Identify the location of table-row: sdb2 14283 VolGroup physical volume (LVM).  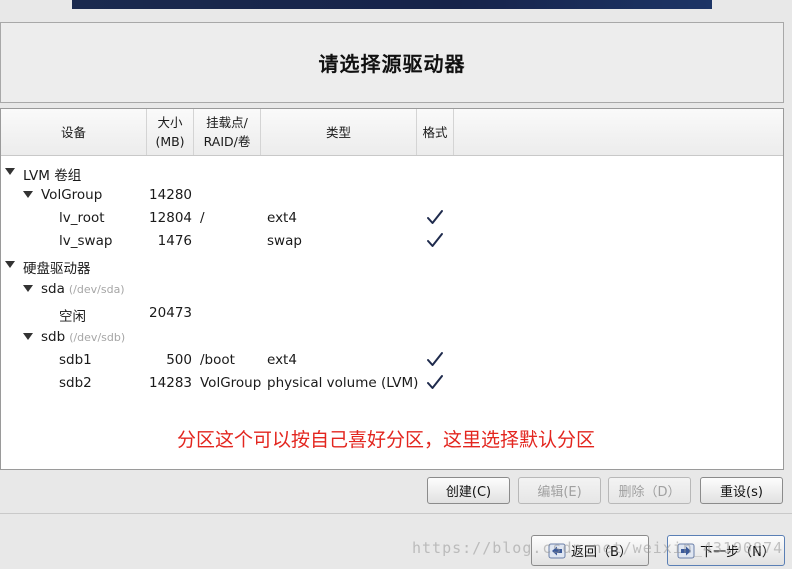
(392, 383).